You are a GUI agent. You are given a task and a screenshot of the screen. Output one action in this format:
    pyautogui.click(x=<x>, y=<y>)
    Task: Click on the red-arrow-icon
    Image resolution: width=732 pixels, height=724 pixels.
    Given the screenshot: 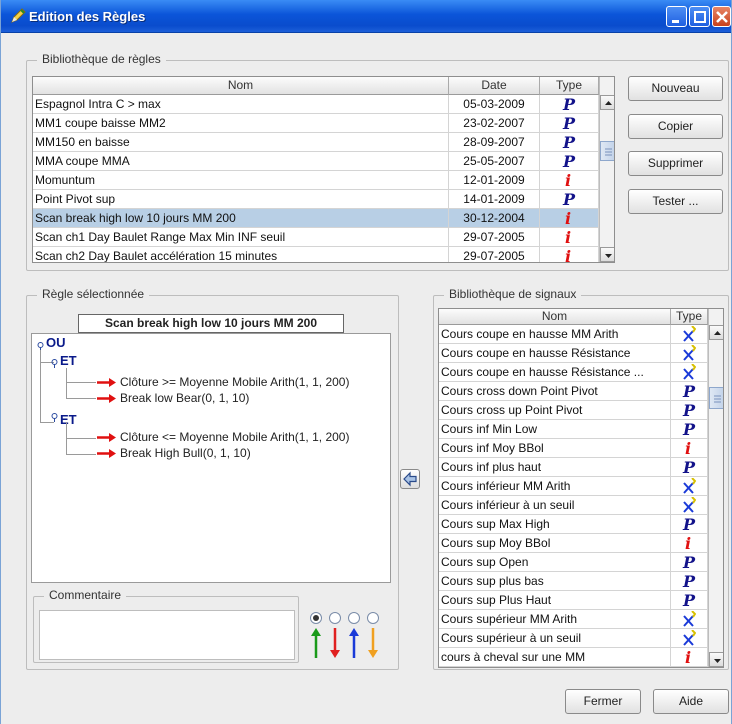 What is the action you would take?
    pyautogui.click(x=106, y=437)
    